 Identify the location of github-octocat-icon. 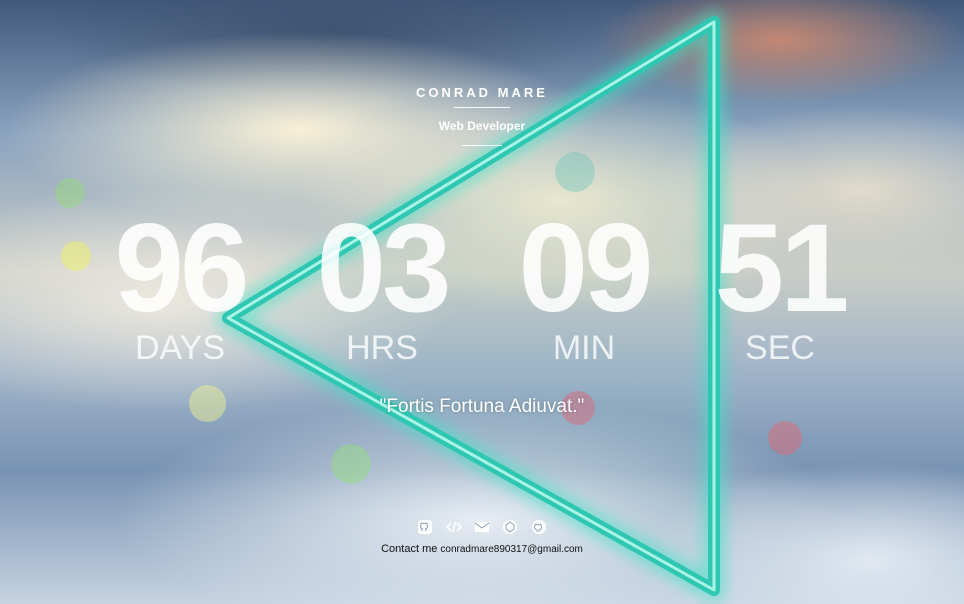
(539, 527).